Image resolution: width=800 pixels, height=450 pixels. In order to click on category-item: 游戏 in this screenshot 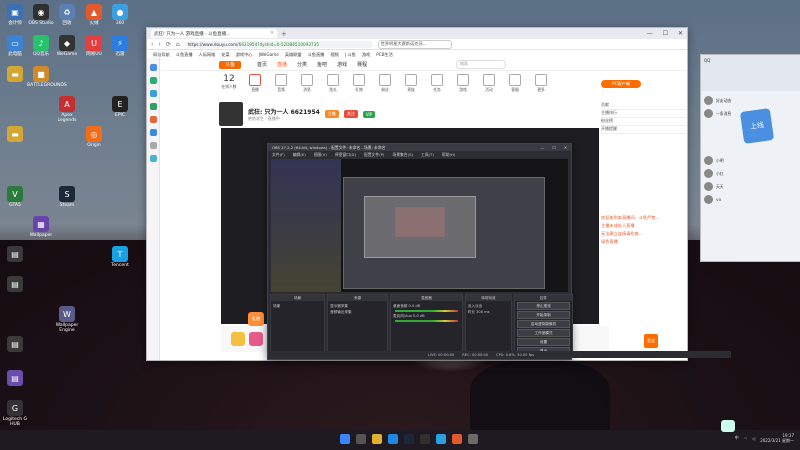, I will do `click(463, 85)`.